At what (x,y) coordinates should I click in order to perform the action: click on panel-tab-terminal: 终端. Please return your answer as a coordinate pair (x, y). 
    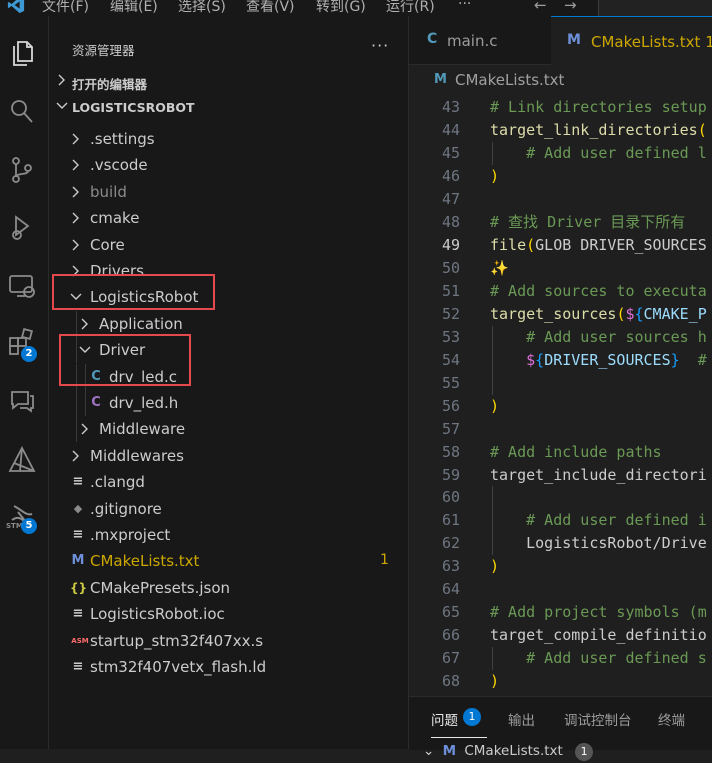
    Looking at the image, I should click on (671, 719).